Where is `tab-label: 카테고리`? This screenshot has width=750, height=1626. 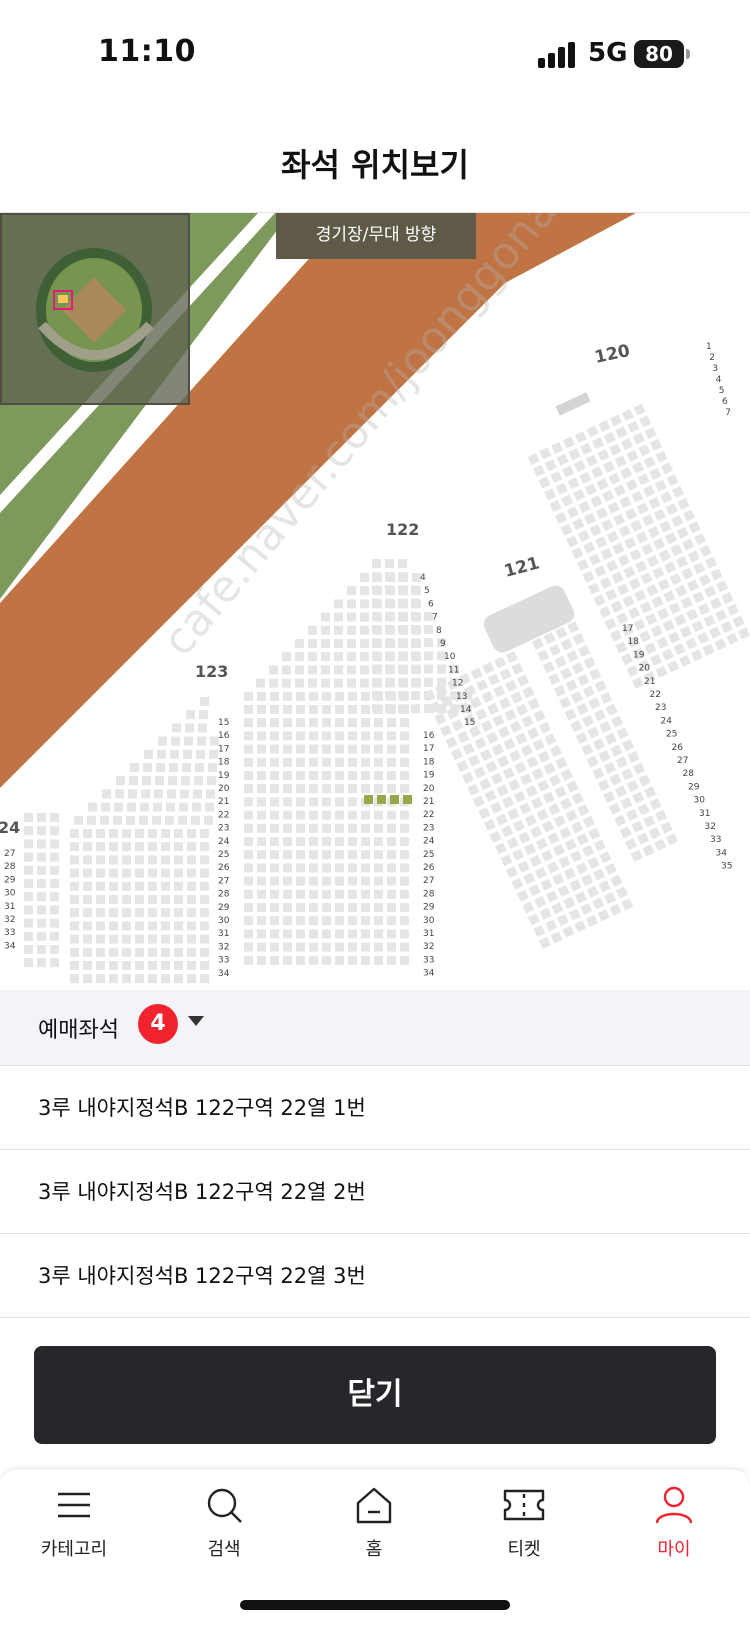 tab-label: 카테고리 is located at coordinates (74, 1549).